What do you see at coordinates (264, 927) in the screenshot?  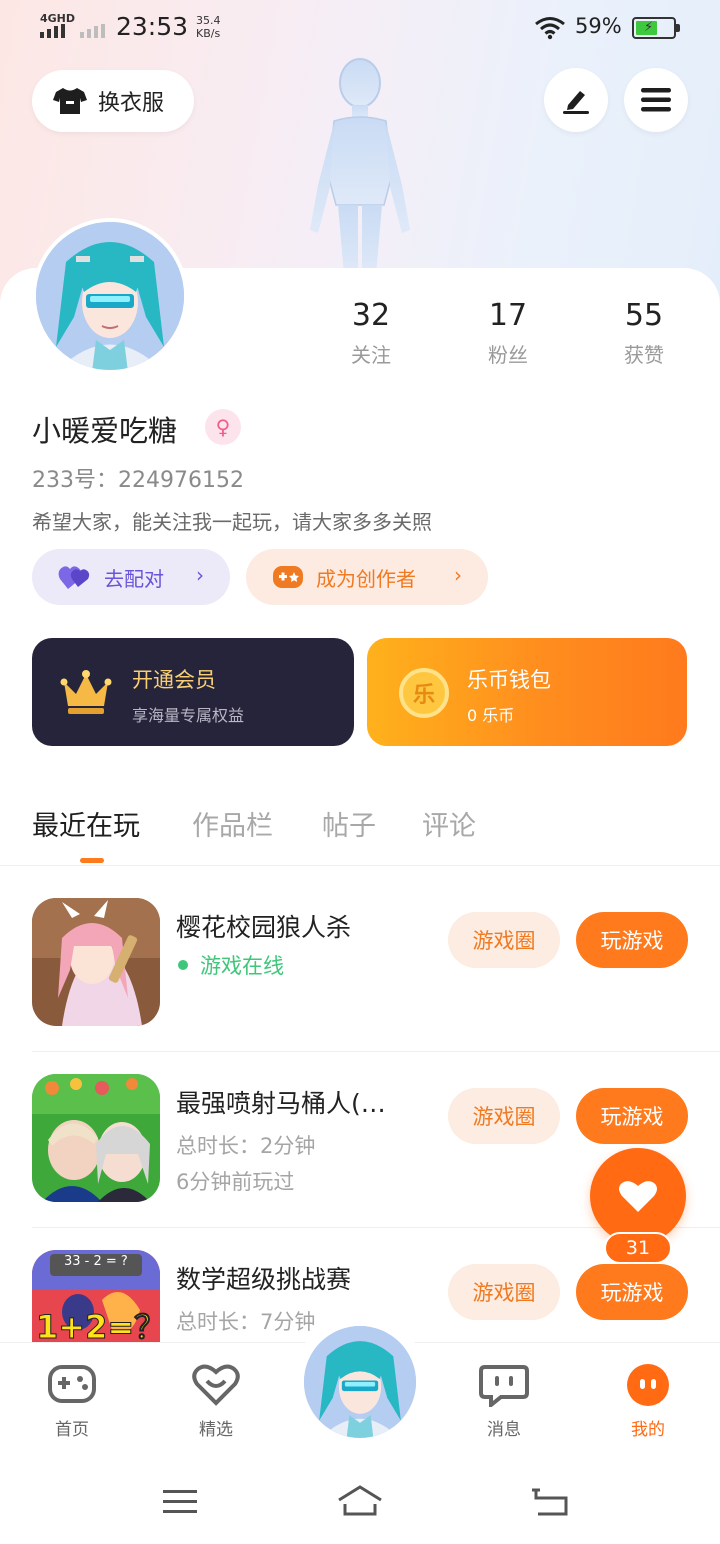 I see `game-title: 樱花校园狼人杀` at bounding box center [264, 927].